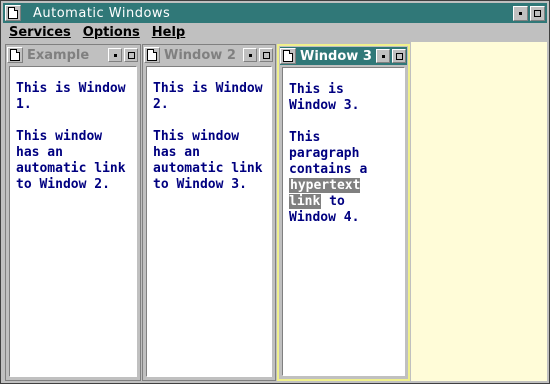 The height and width of the screenshot is (384, 550). I want to click on paragraph: This is Window 3., so click(324, 97).